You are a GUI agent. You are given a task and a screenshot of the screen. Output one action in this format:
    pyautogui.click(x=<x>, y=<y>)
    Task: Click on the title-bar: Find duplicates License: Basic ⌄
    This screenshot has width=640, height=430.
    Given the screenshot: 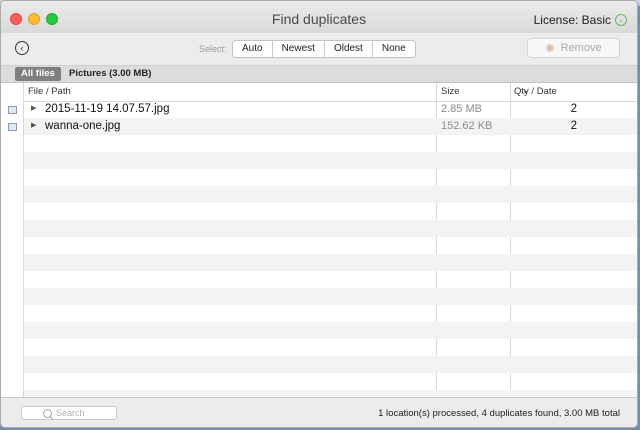 What is the action you would take?
    pyautogui.click(x=319, y=17)
    